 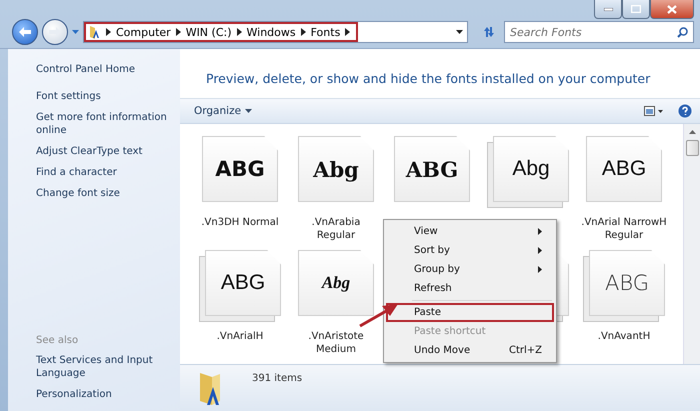 I want to click on breadcrumb-item: Windows, so click(x=271, y=32).